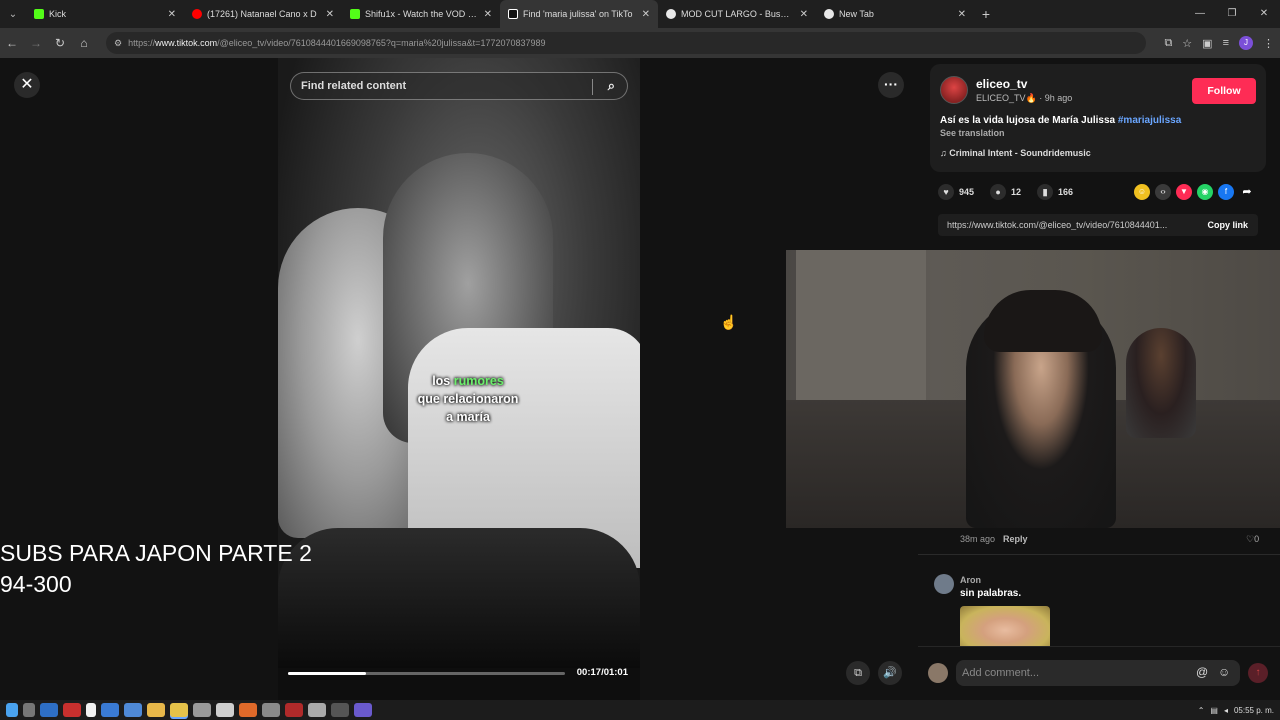 The height and width of the screenshot is (720, 1280). I want to click on clock: 05:55 p. m., so click(1254, 710).